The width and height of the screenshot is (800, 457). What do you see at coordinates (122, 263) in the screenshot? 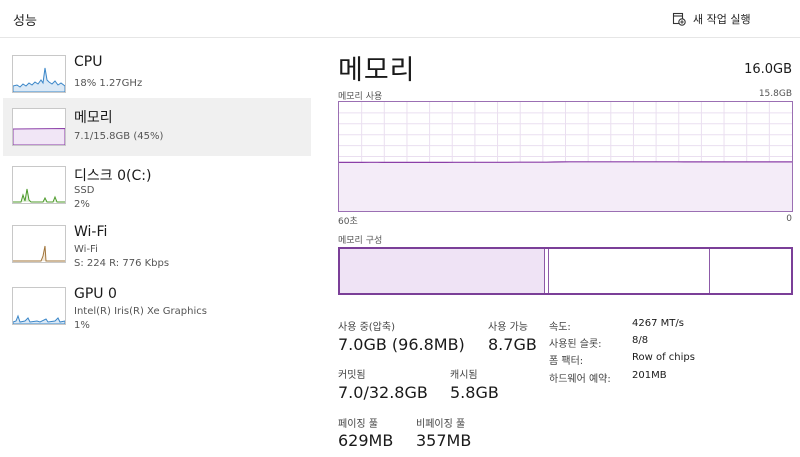
I see `sidebar-item-detail: S: 224 R: 776 Kbps` at bounding box center [122, 263].